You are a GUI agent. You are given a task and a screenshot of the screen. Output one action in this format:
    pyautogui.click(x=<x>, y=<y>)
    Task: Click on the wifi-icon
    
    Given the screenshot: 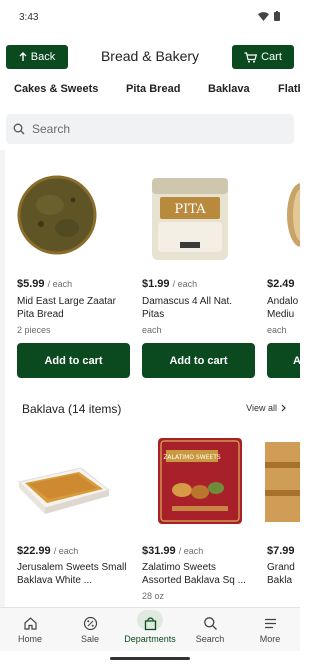 What is the action you would take?
    pyautogui.click(x=263, y=16)
    